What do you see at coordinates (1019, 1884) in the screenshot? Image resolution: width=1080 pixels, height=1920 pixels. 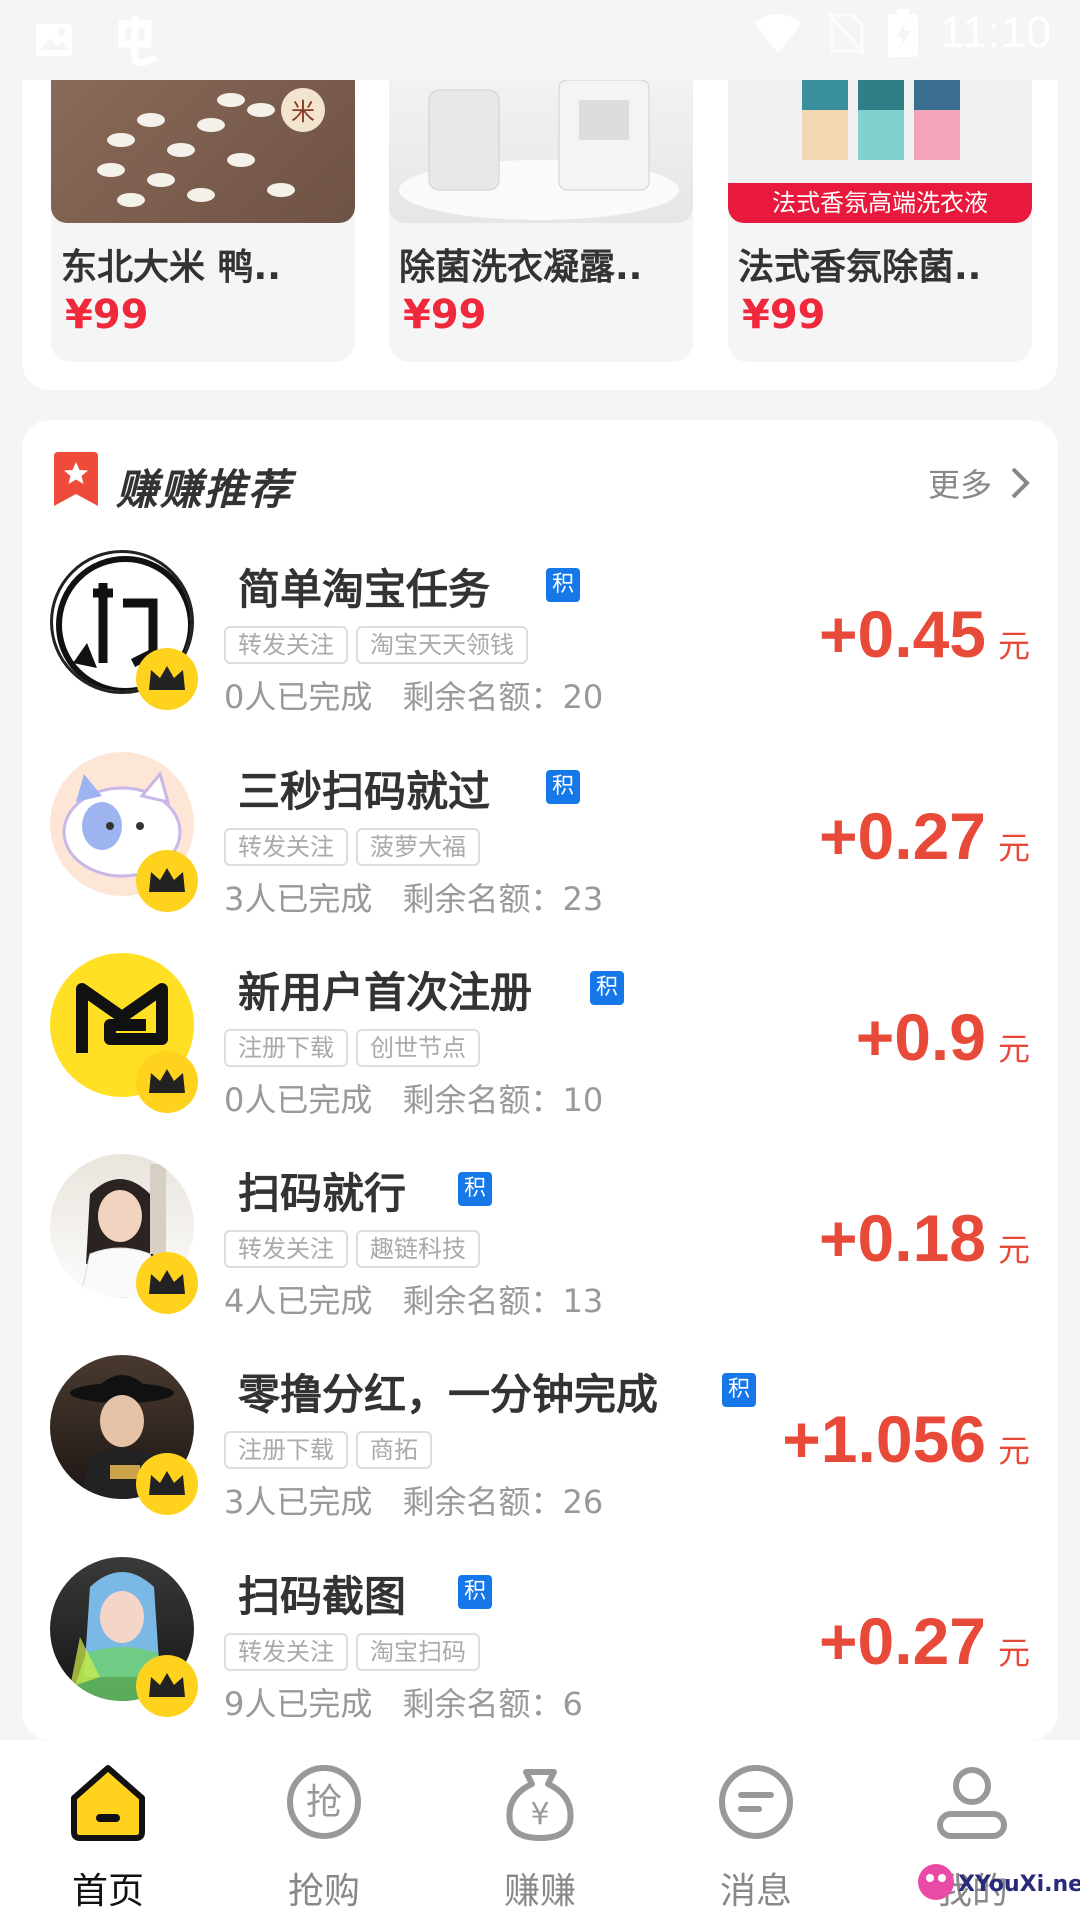 I see `watermark-text: XYouXi.net` at bounding box center [1019, 1884].